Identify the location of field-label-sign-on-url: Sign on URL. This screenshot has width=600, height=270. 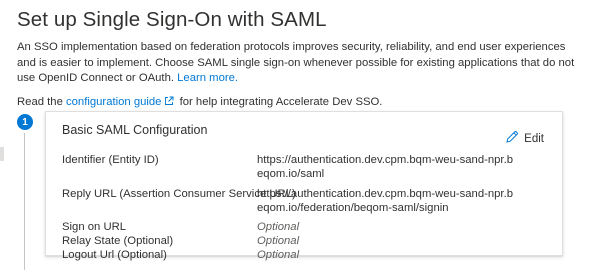
(94, 227).